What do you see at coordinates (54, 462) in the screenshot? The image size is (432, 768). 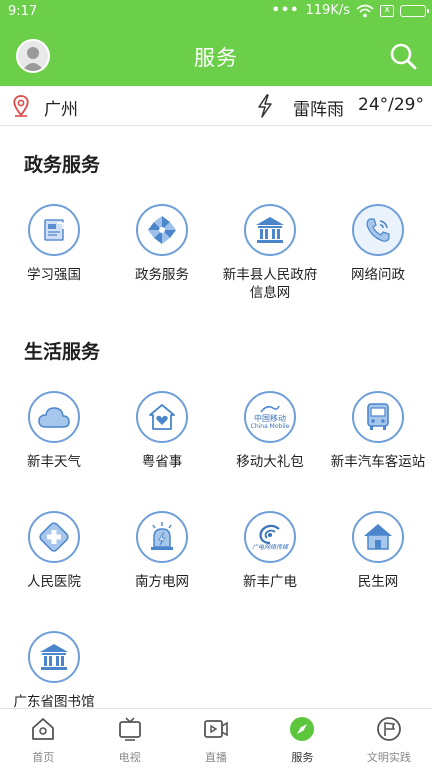 I see `tile-label: 新丰天气` at bounding box center [54, 462].